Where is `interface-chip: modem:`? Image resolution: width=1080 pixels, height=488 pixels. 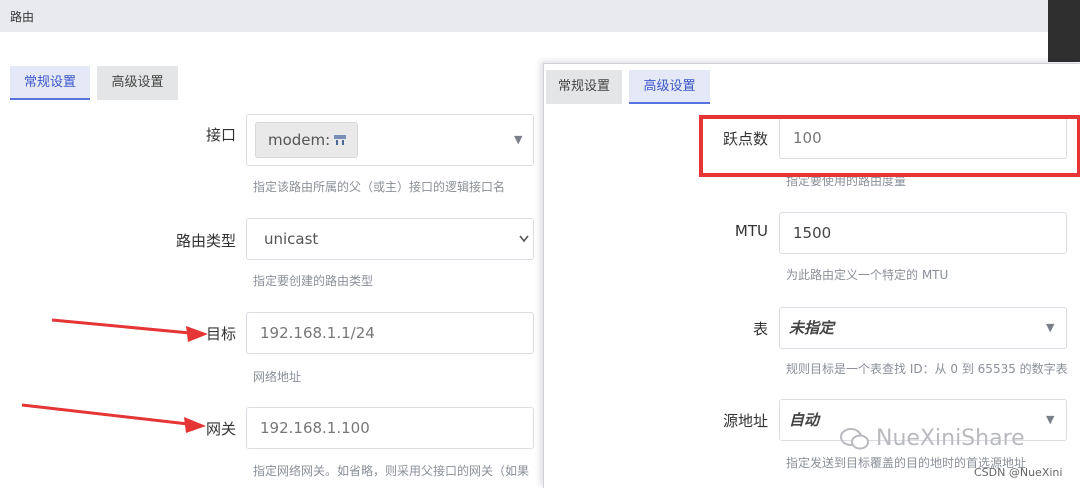
interface-chip: modem: is located at coordinates (307, 140).